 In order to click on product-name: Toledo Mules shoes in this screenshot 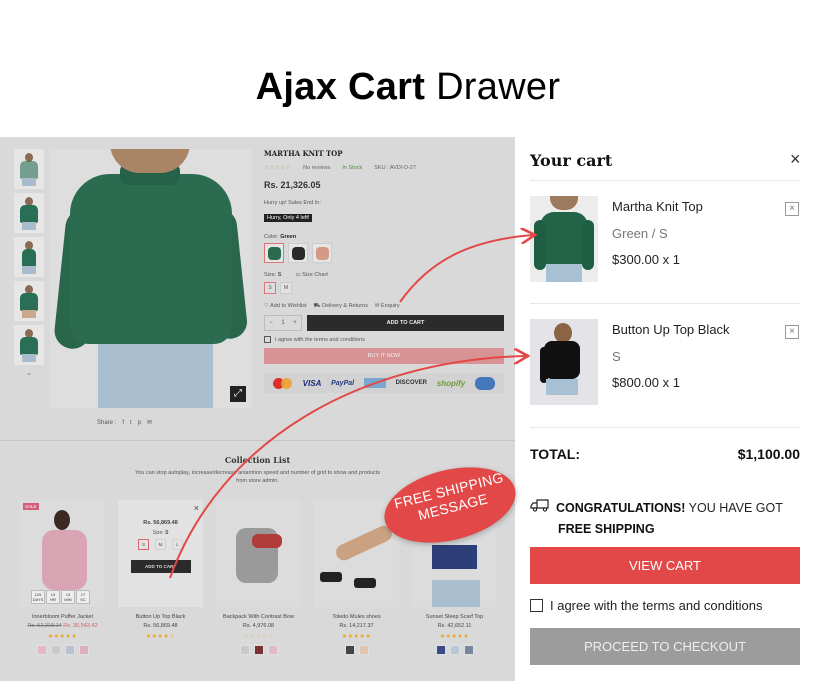, I will do `click(356, 617)`.